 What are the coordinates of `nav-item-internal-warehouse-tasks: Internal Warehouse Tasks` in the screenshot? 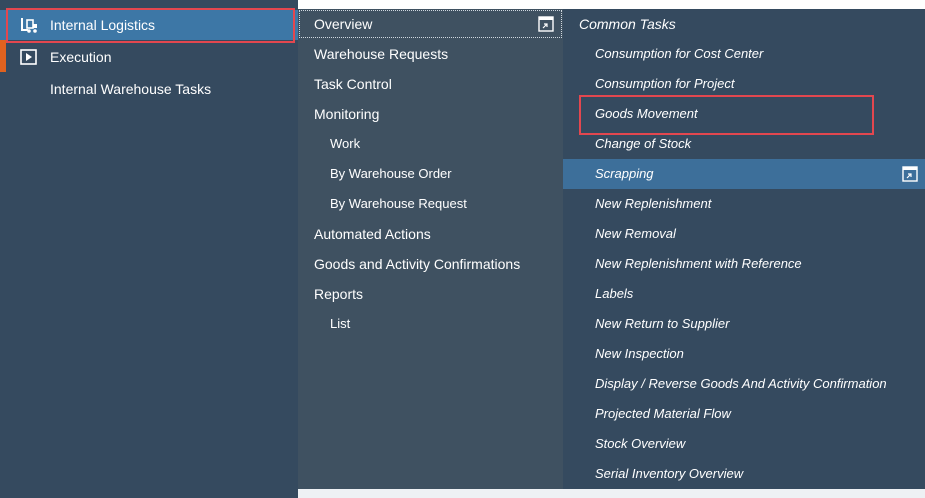 It's located at (149, 89).